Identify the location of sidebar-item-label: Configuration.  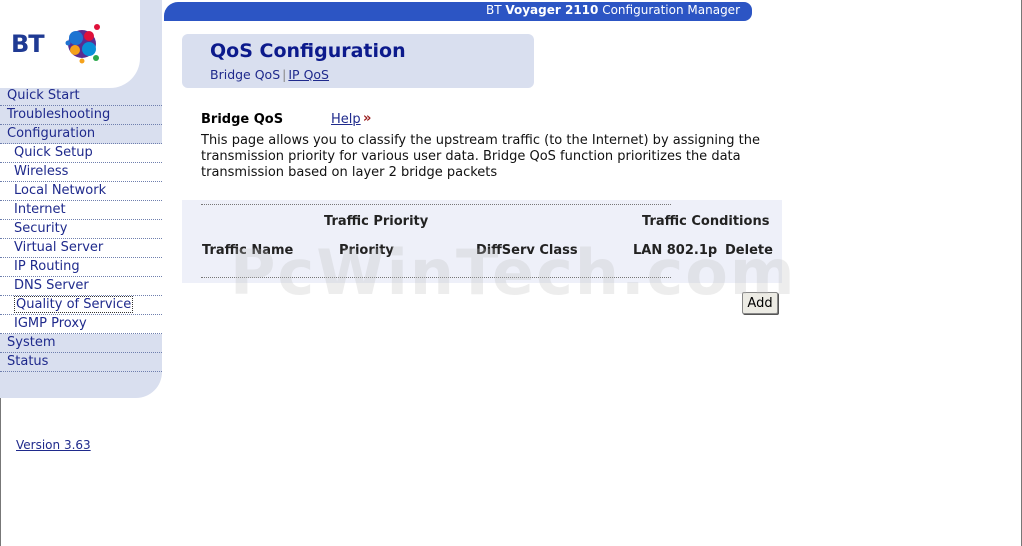
(51, 133).